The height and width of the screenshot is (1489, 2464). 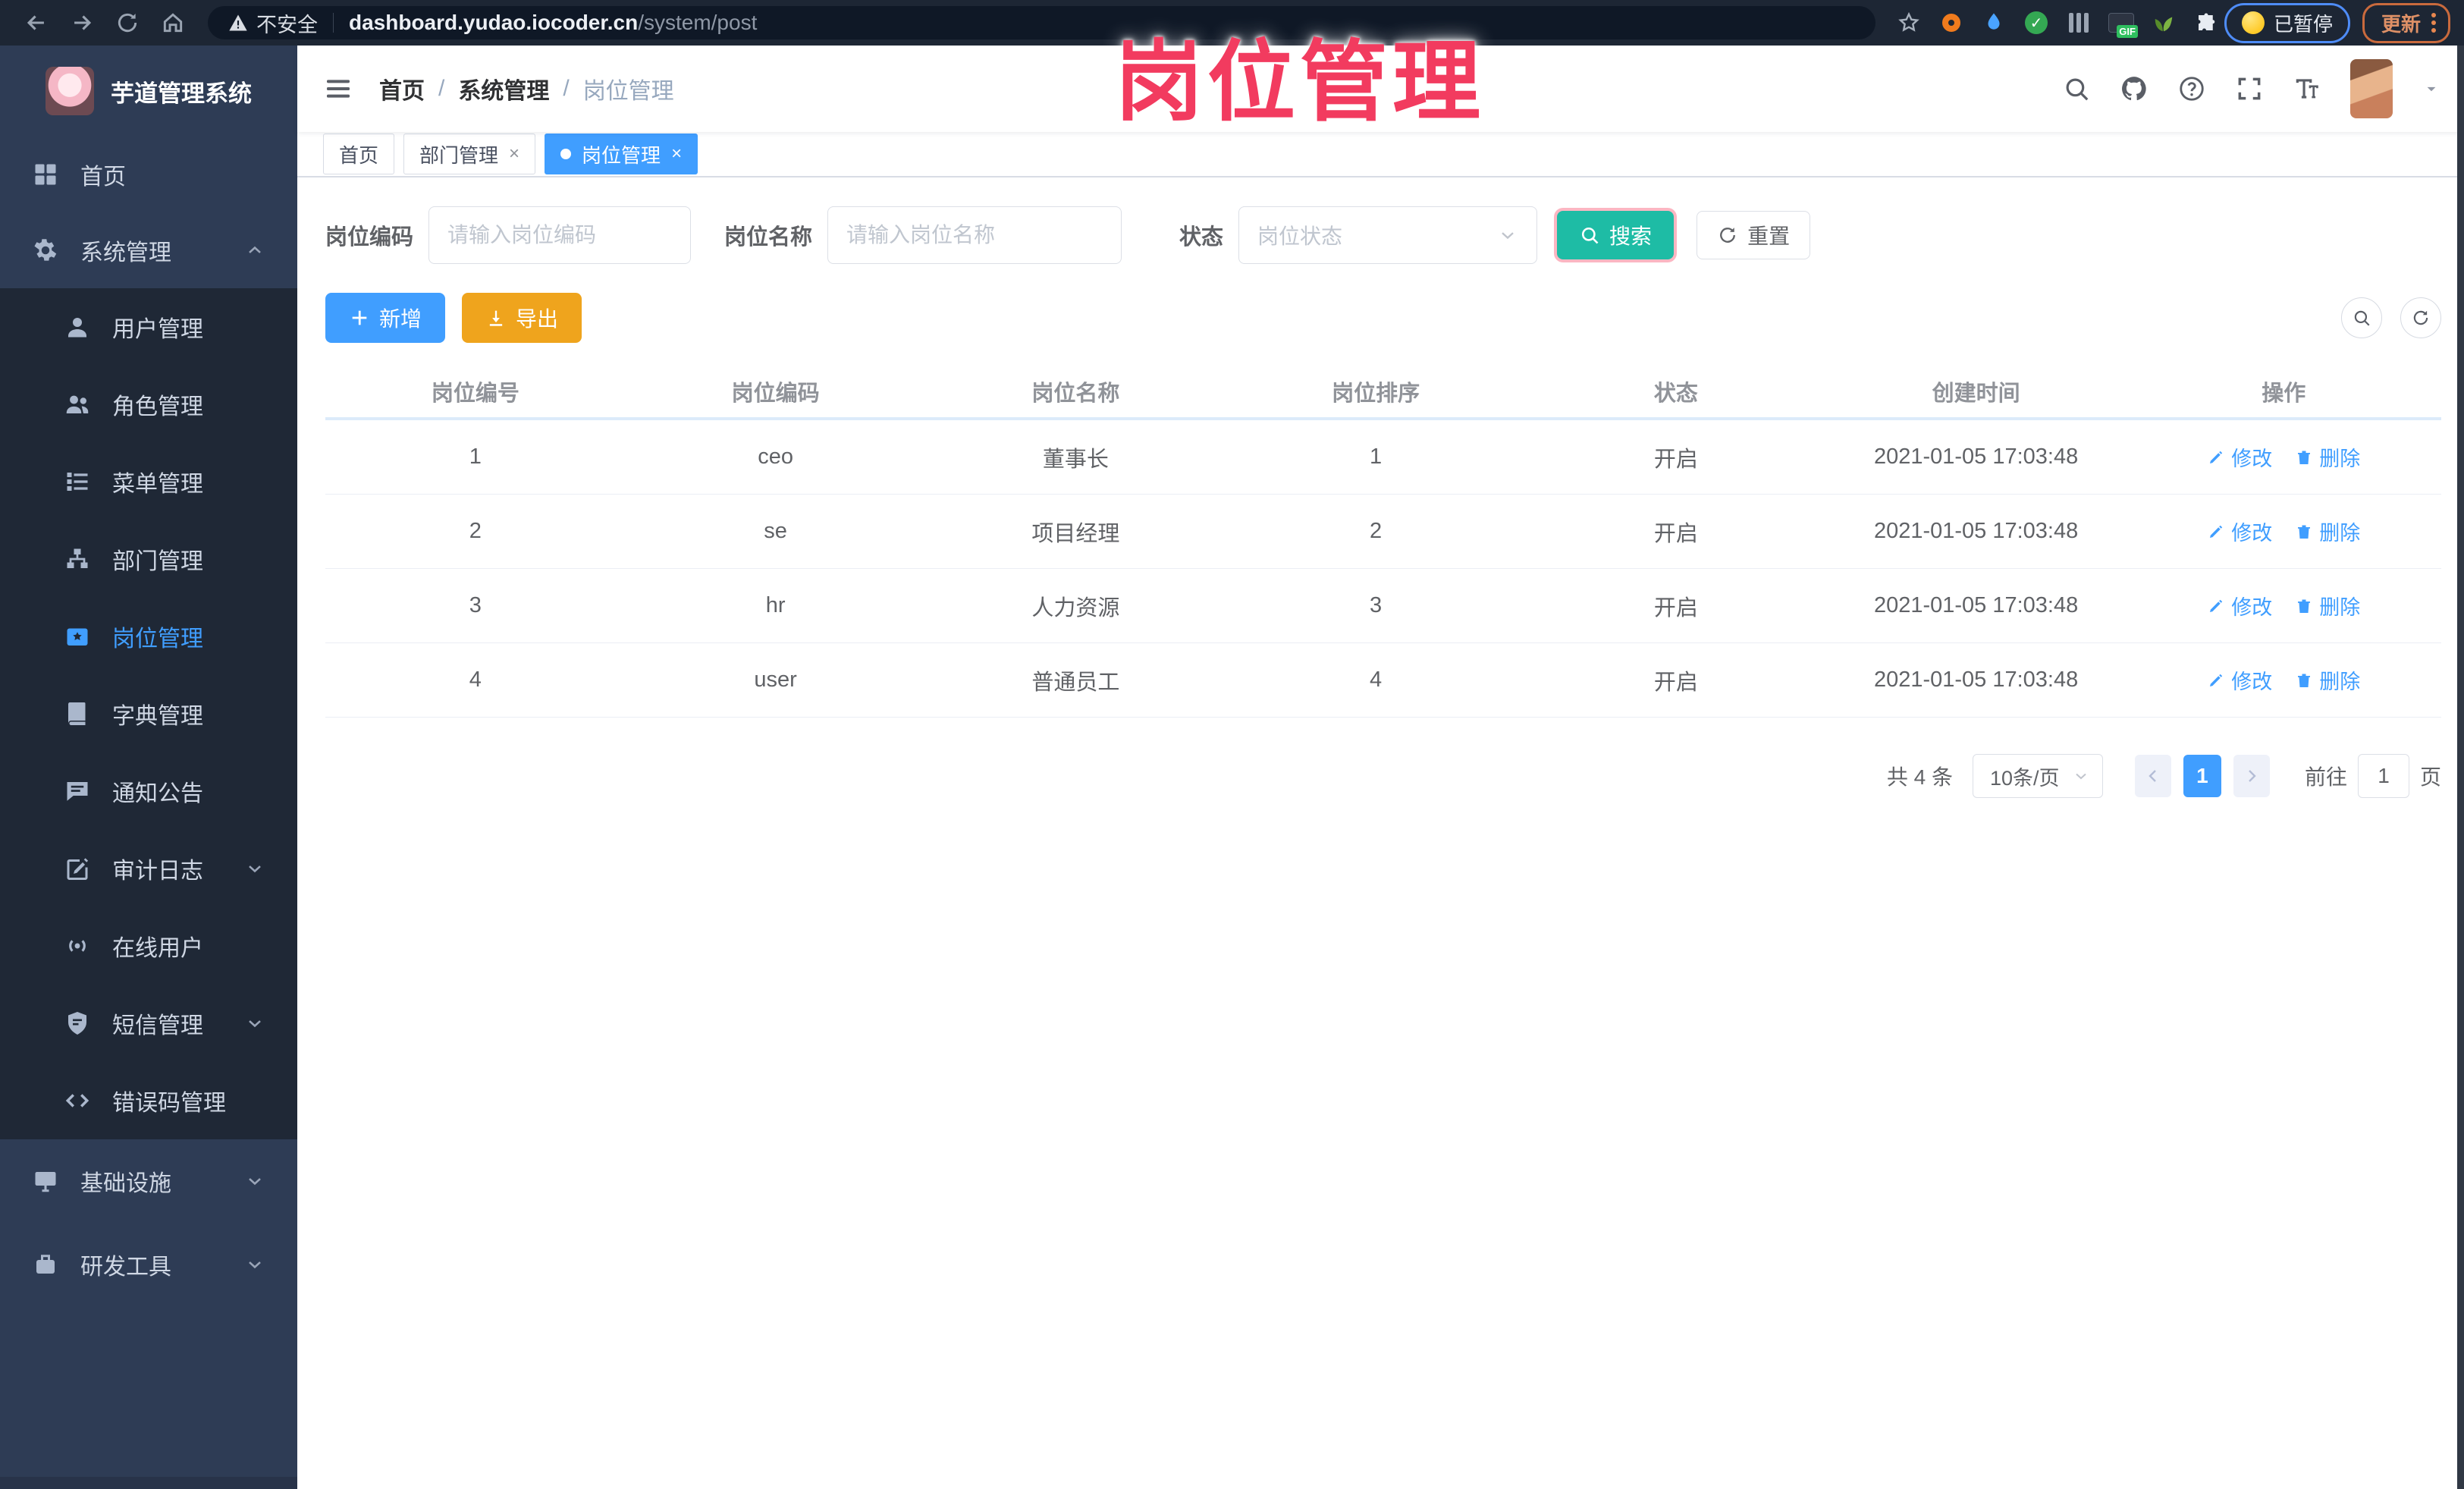 I want to click on goto-label: 前往, so click(x=2325, y=777).